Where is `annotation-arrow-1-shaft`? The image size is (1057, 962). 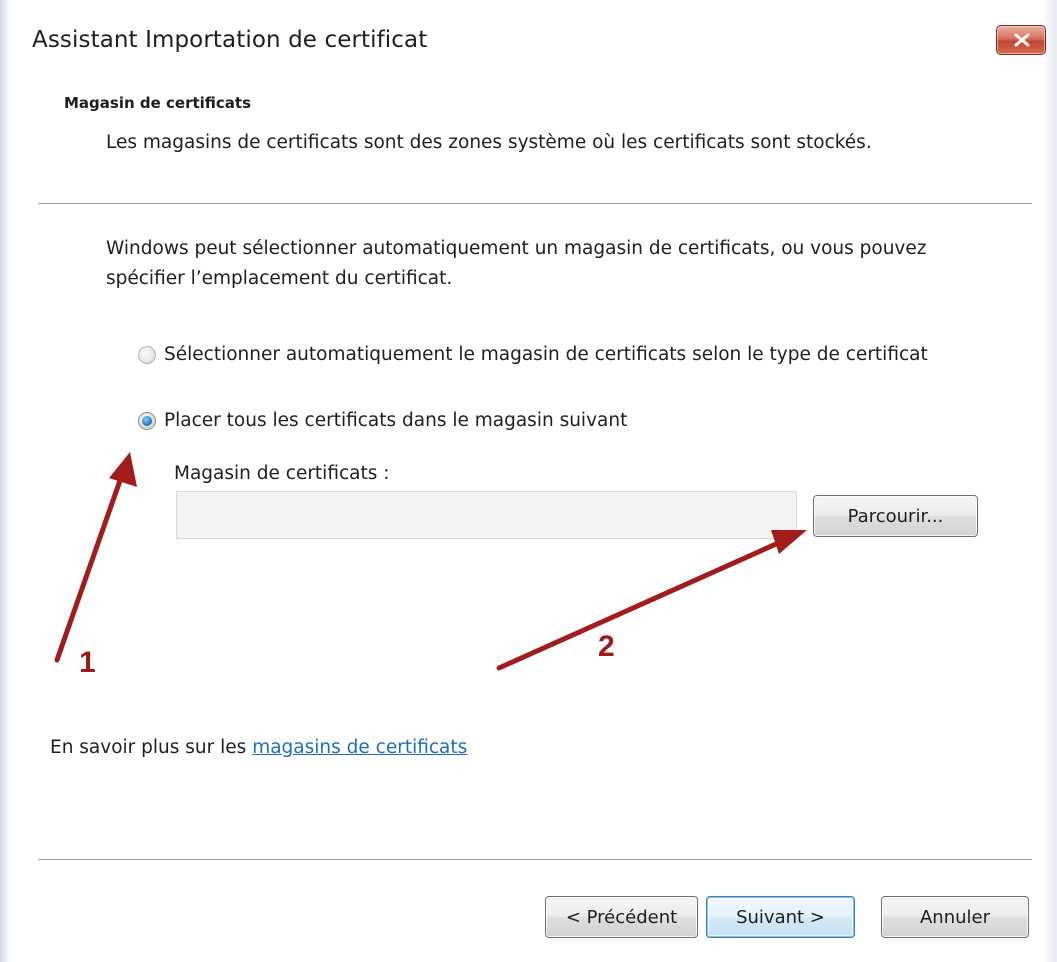 annotation-arrow-1-shaft is located at coordinates (90, 566).